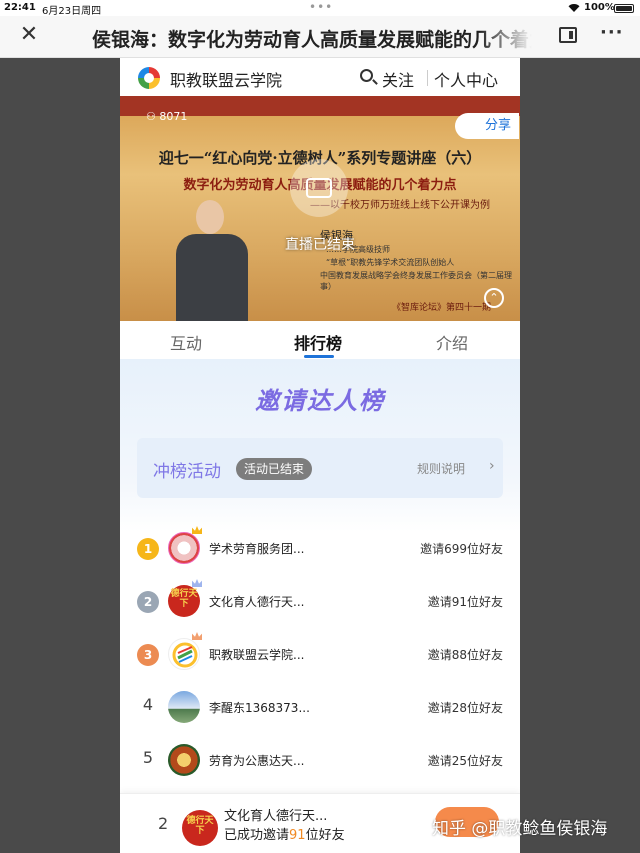 The width and height of the screenshot is (640, 853). I want to click on app-logo-icon, so click(185, 655).